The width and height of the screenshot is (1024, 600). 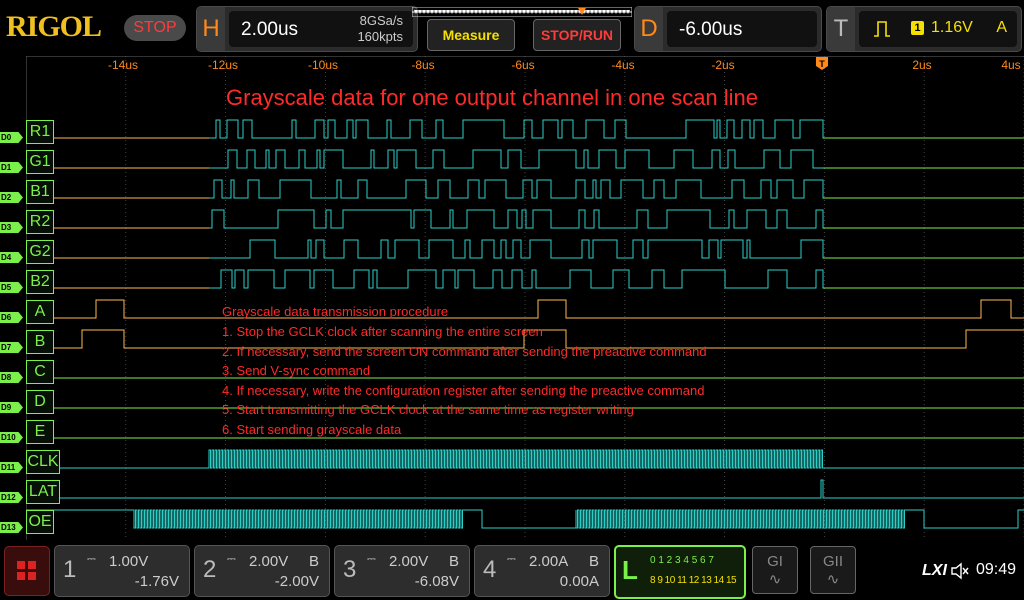 What do you see at coordinates (11, 317) in the screenshot?
I see `digital-channel-tag: D6` at bounding box center [11, 317].